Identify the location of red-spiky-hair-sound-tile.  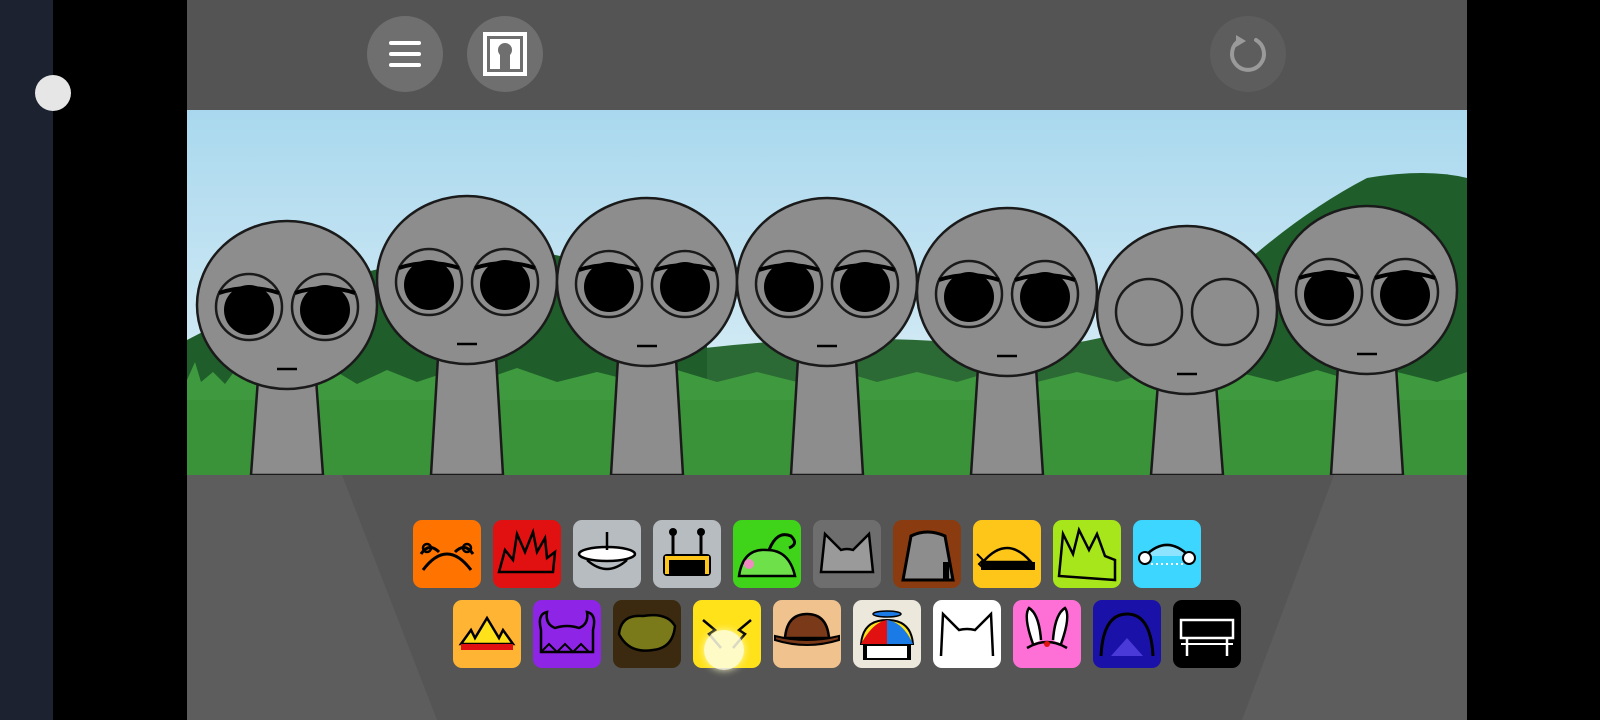
(527, 554).